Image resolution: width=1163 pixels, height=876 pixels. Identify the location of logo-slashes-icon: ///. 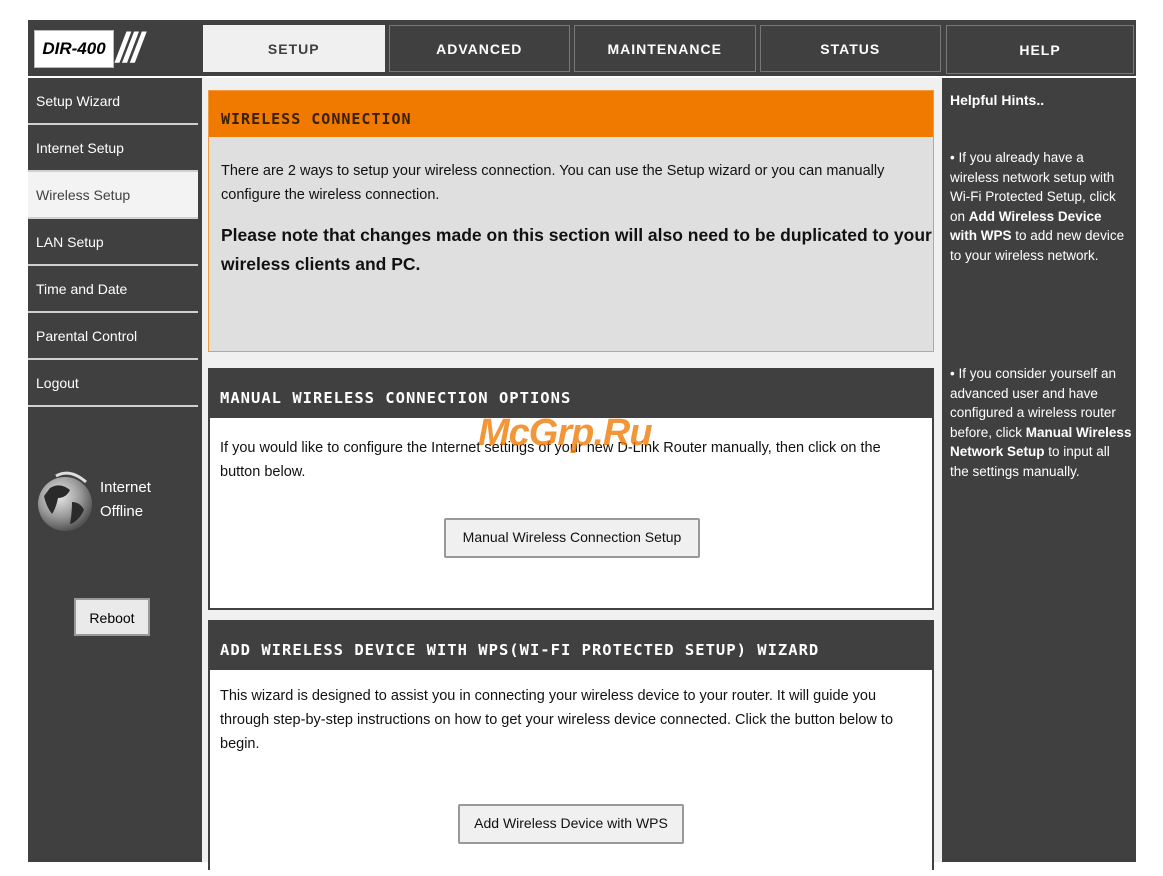
(129, 47).